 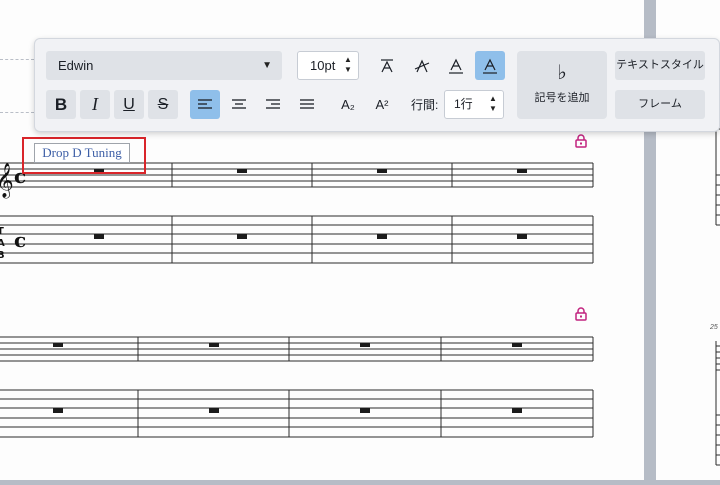 I want to click on svg-text: T, so click(x=2, y=231).